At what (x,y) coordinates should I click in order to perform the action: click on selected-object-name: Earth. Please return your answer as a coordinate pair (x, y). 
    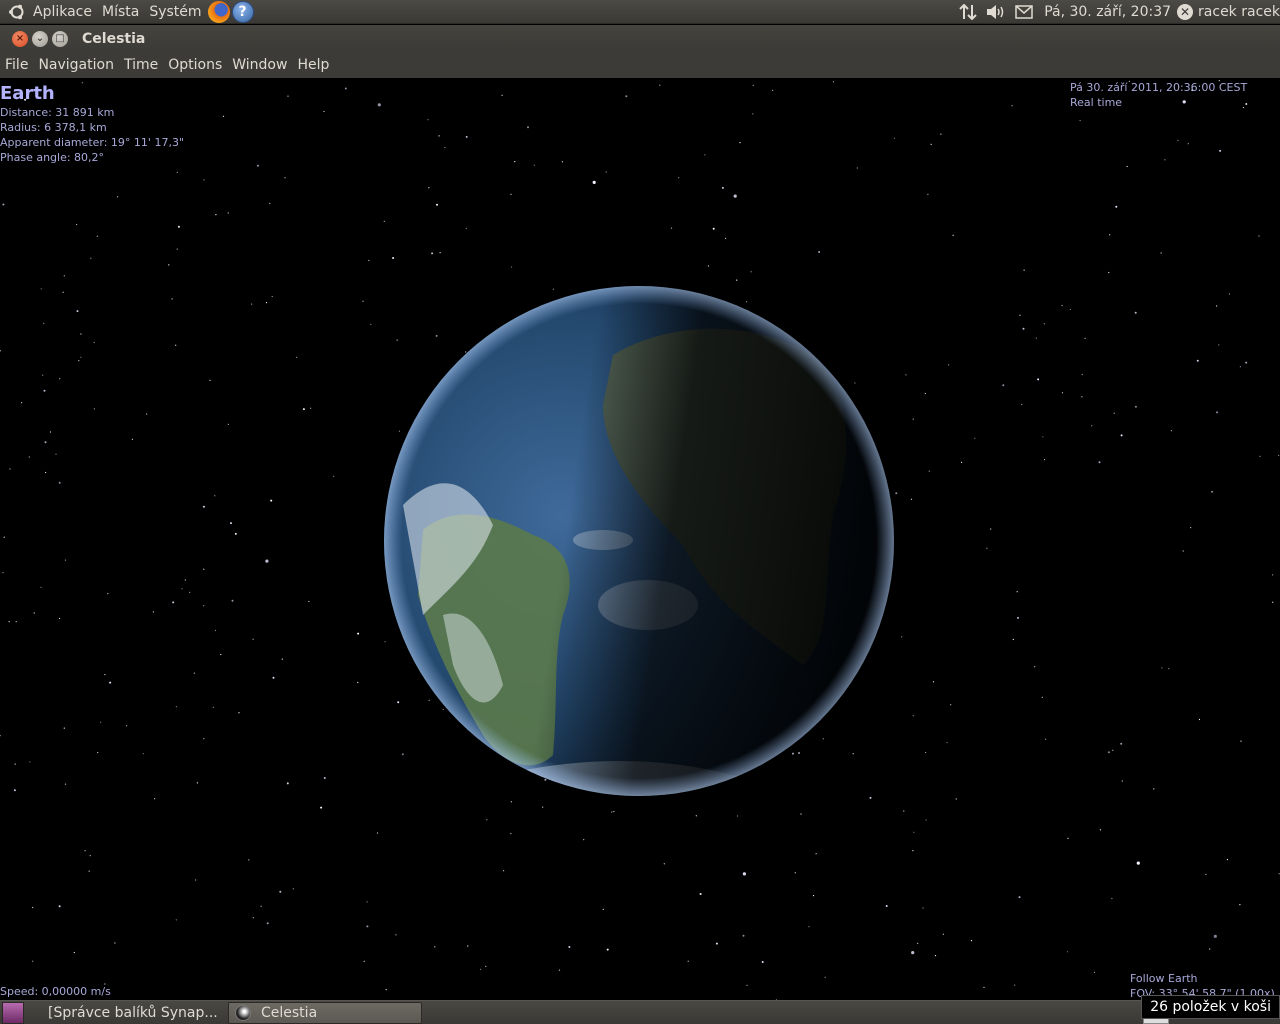
    Looking at the image, I should click on (27, 93).